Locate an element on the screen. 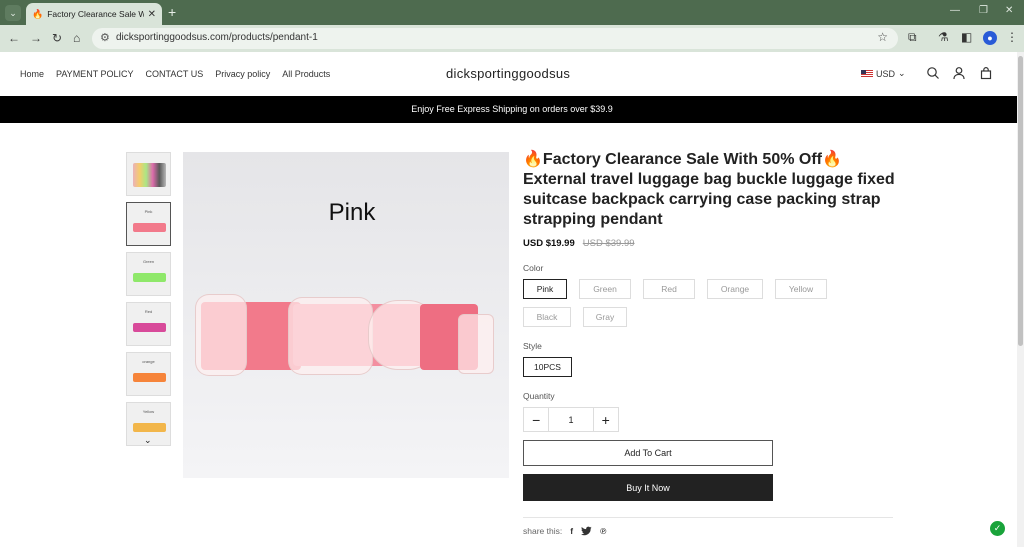 Image resolution: width=1024 pixels, height=547 pixels. thumbnail-orange: orange is located at coordinates (148, 374).